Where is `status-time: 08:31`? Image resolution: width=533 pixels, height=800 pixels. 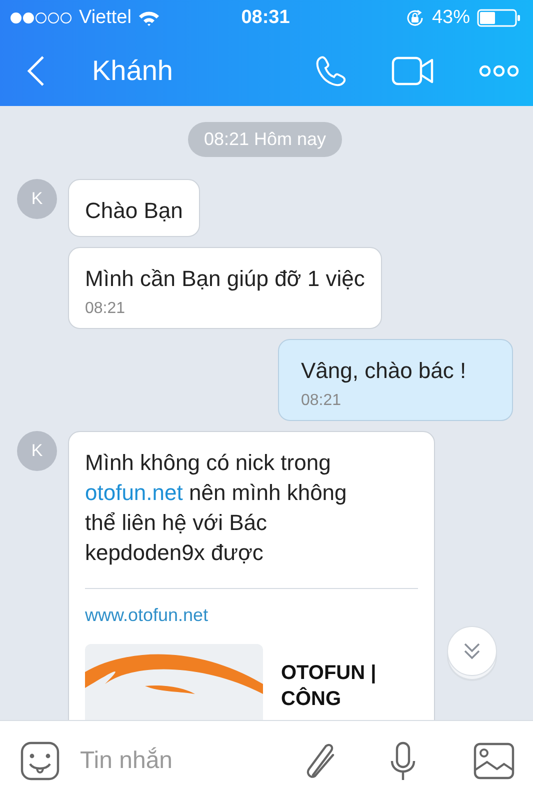
status-time: 08:31 is located at coordinates (265, 18).